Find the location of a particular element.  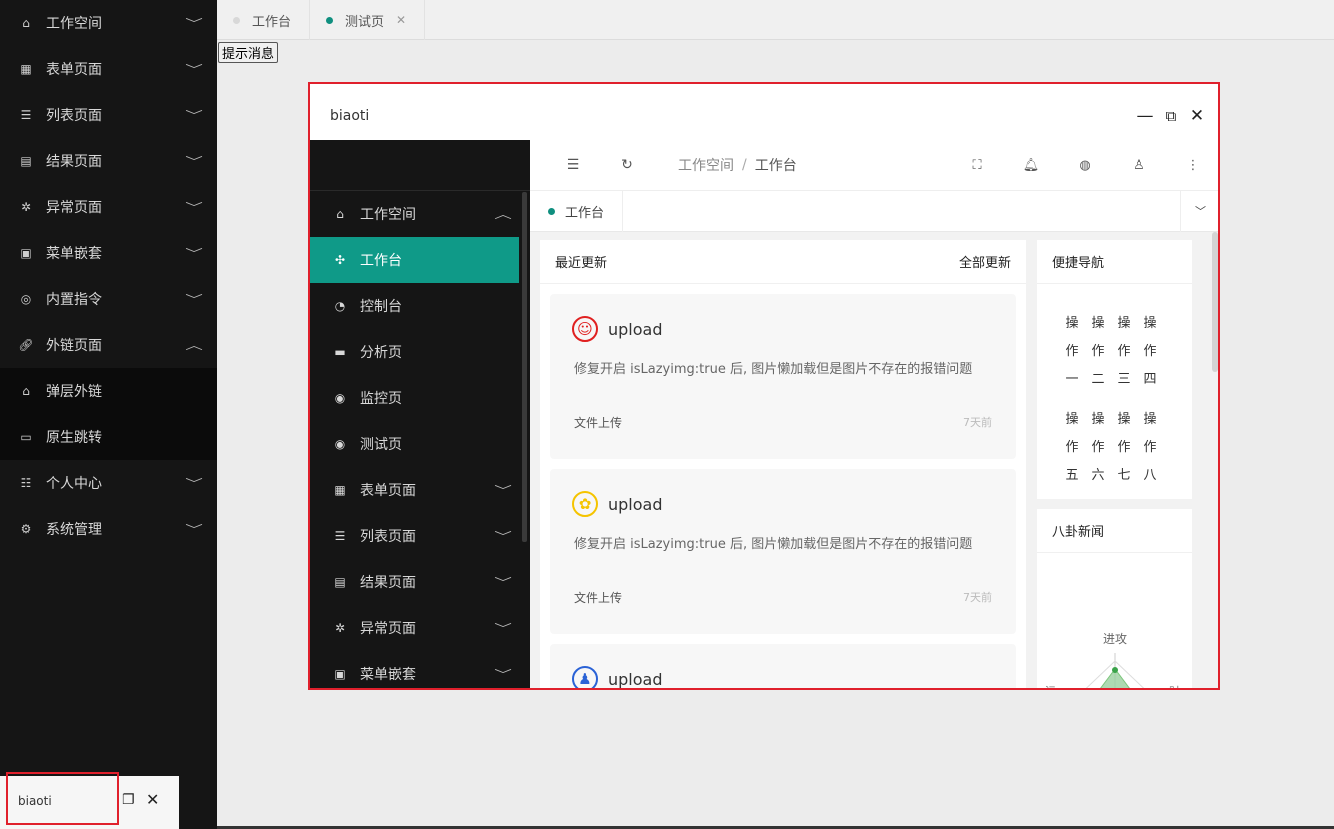

quick-nav-char: 一 is located at coordinates (1072, 380).